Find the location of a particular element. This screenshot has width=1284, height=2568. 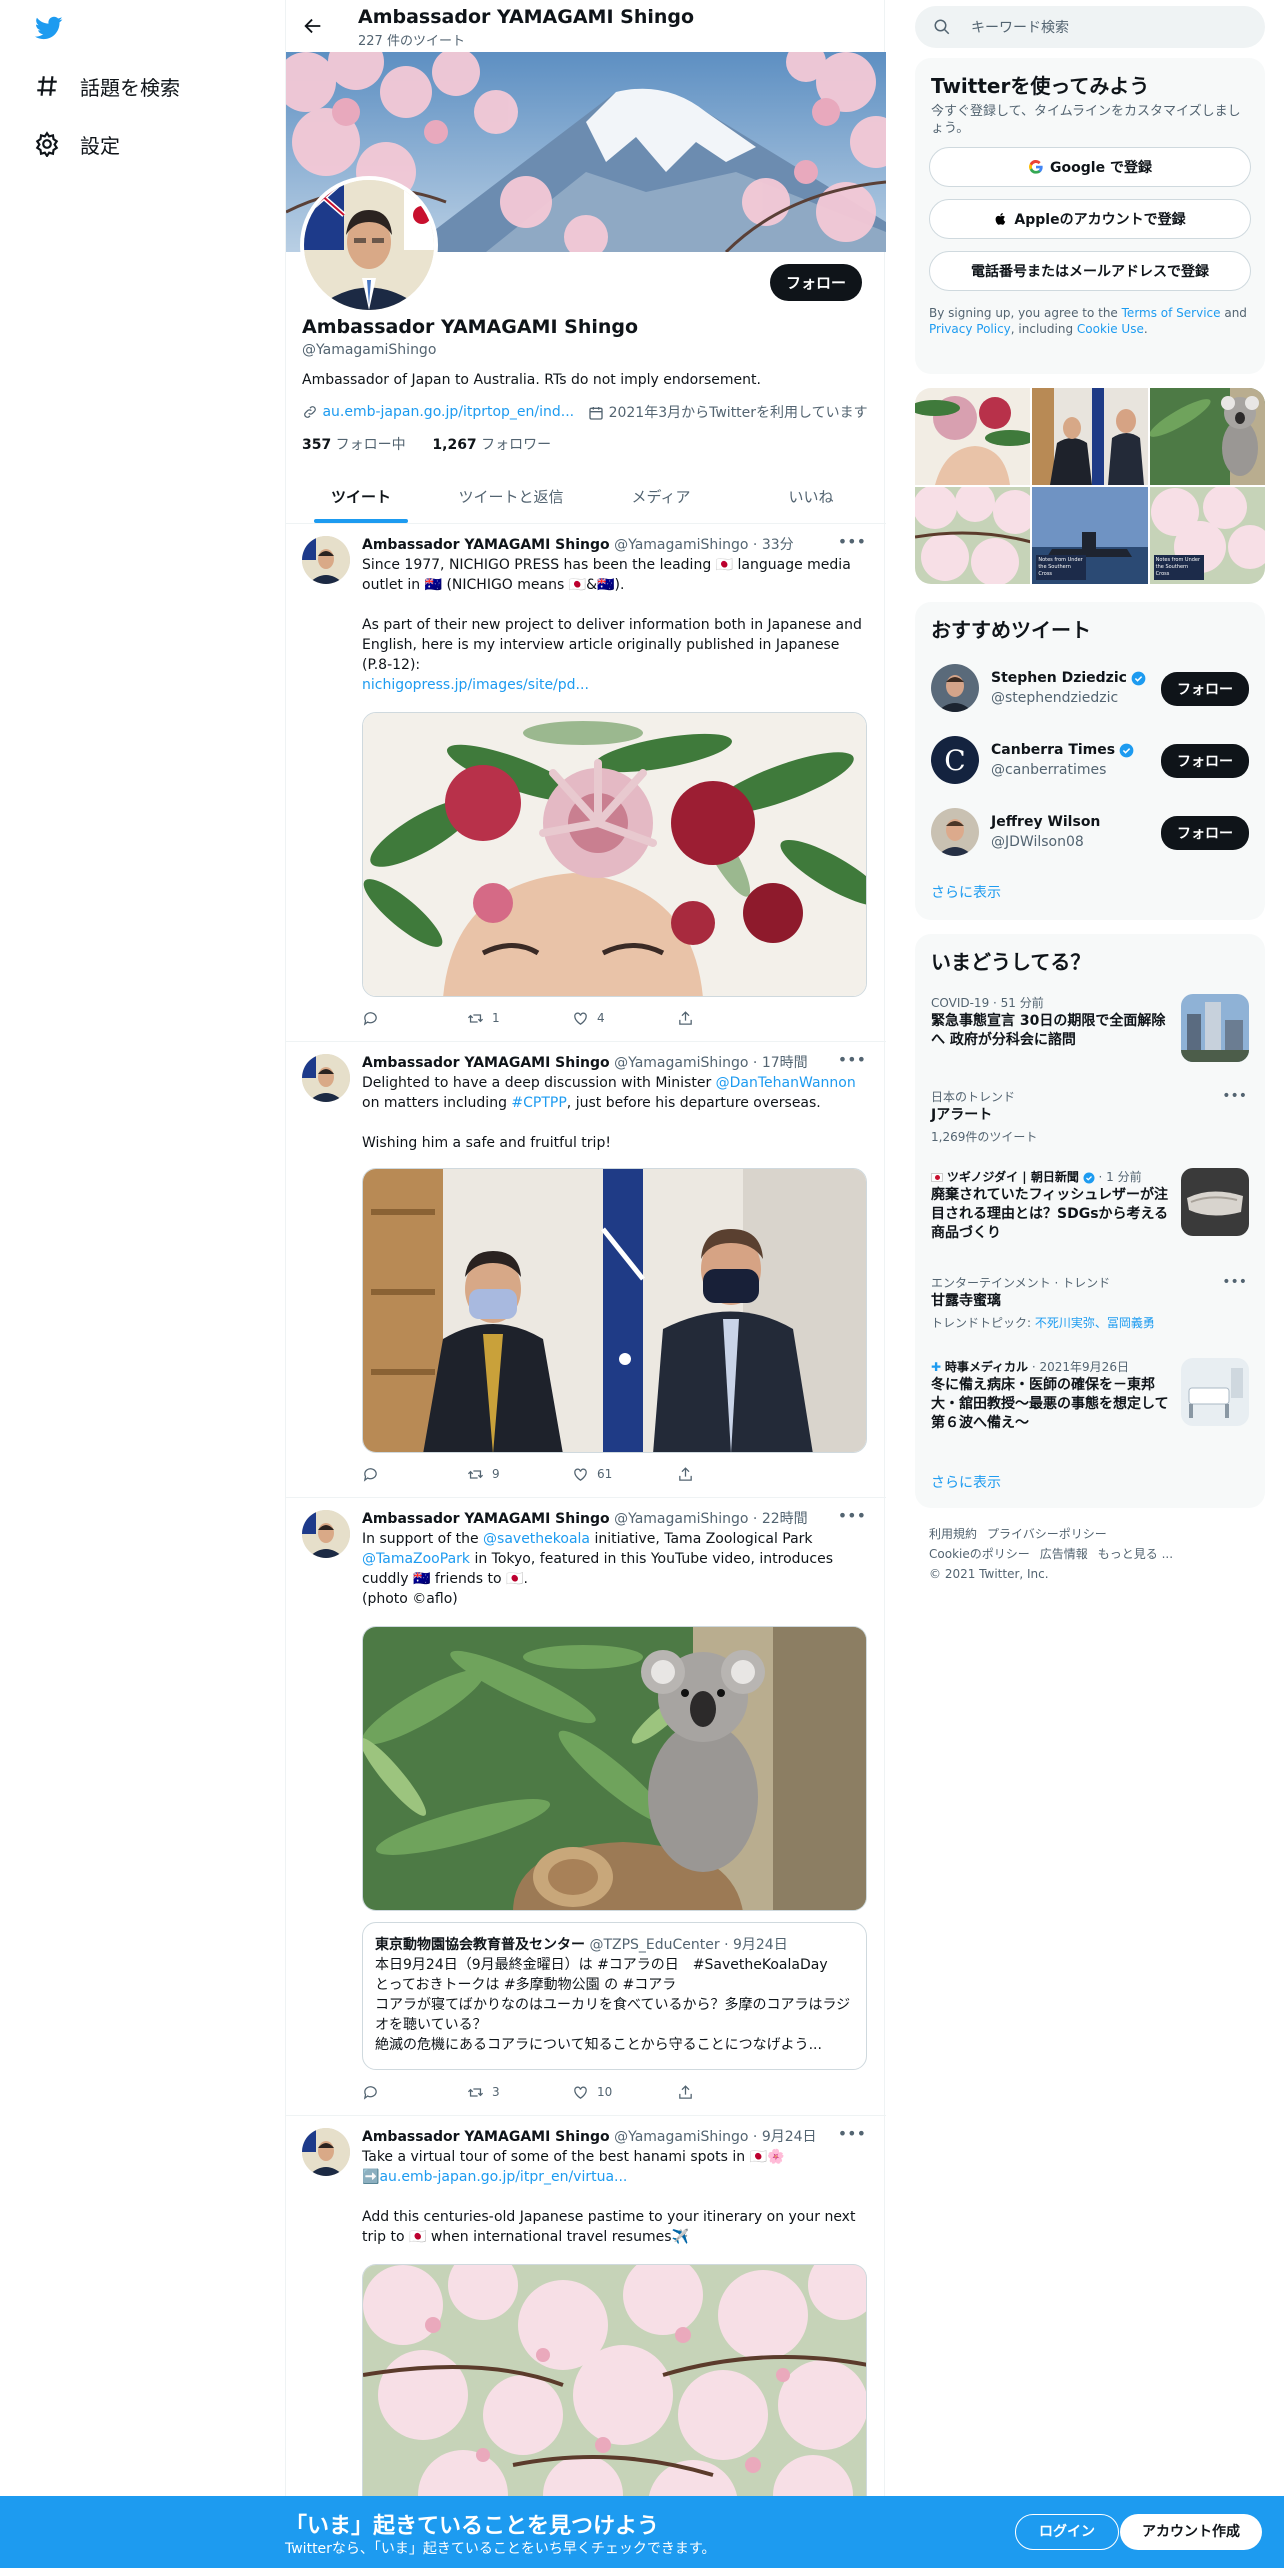

followers-link: 1,267 フォロワー is located at coordinates (491, 445).